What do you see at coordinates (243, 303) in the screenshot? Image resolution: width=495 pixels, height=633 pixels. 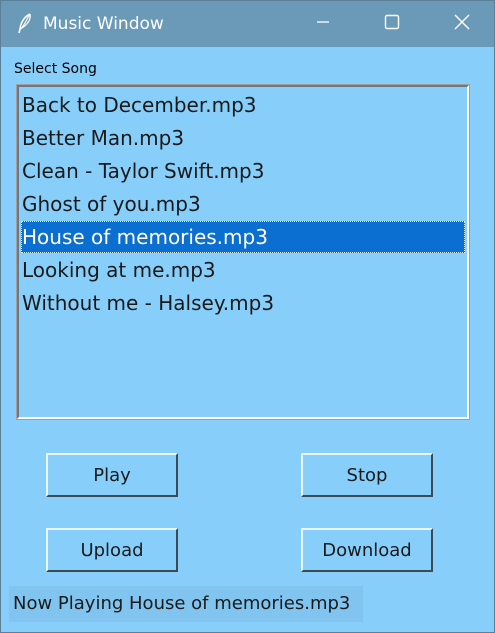 I see `song-list-item: Without me - Halsey.mp3` at bounding box center [243, 303].